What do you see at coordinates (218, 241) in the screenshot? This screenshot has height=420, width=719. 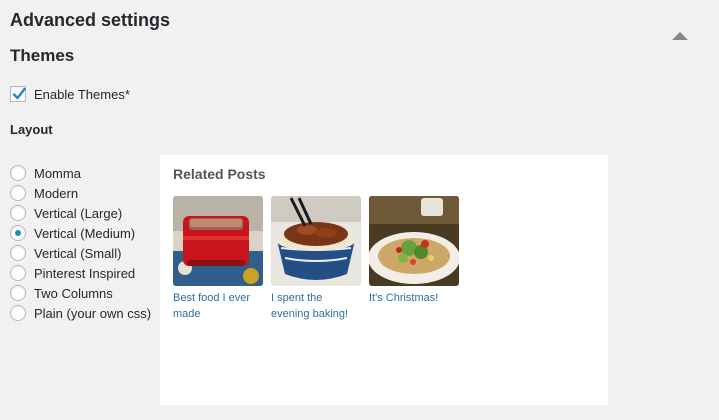 I see `meatloaf-image` at bounding box center [218, 241].